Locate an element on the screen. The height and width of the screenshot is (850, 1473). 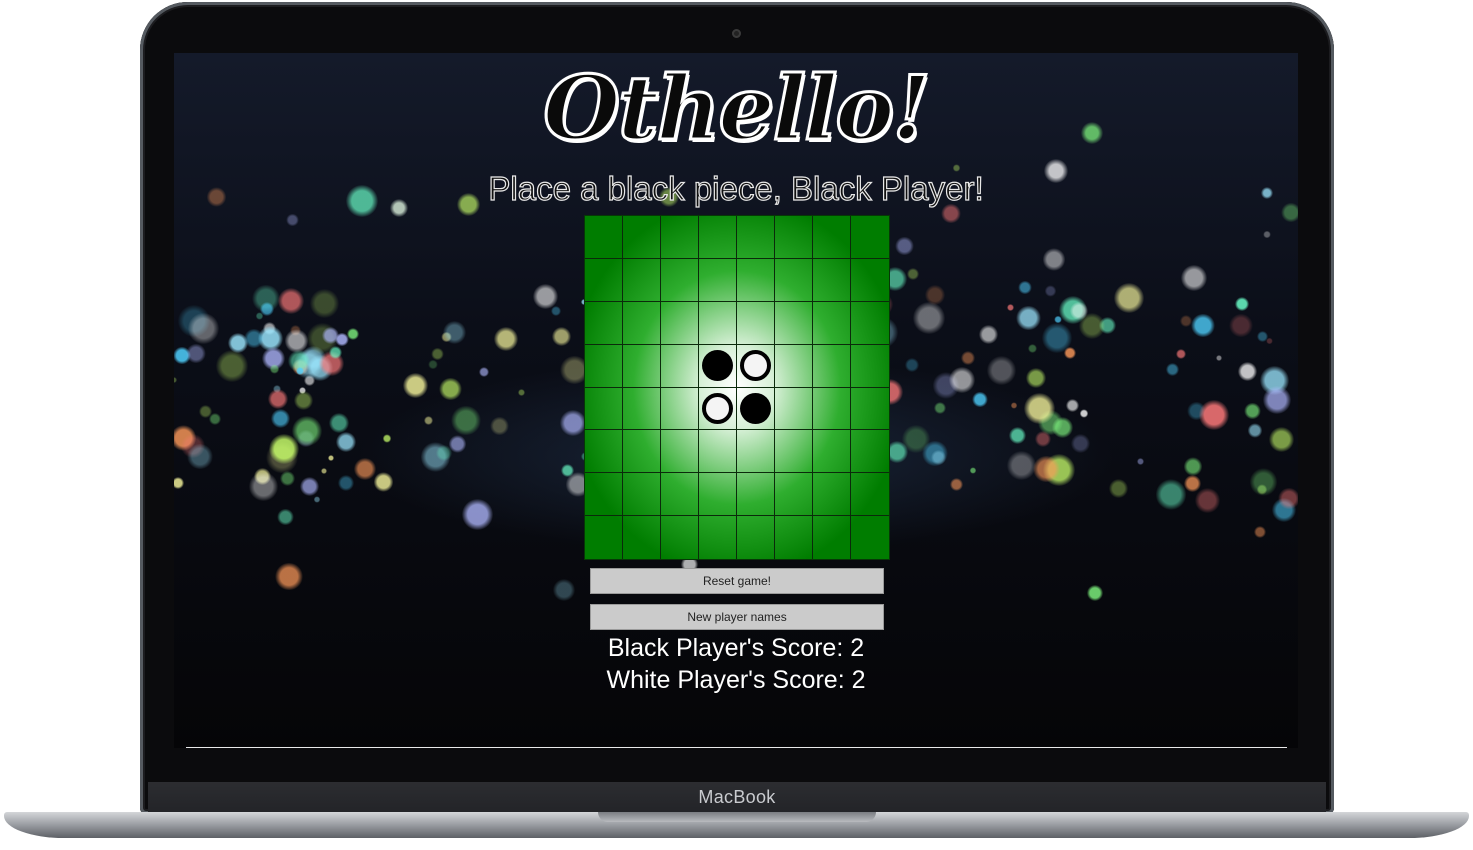
reset-game-button: Reset game! is located at coordinates (737, 581).